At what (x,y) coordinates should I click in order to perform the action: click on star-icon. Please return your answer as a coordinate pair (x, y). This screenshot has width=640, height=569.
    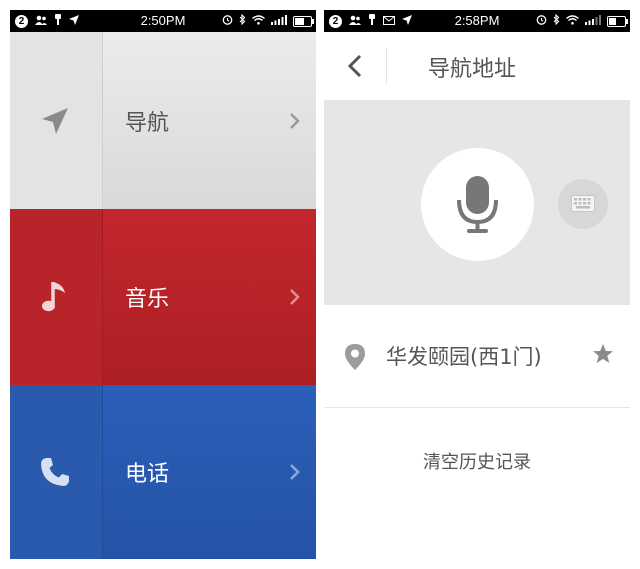
    Looking at the image, I should click on (603, 356).